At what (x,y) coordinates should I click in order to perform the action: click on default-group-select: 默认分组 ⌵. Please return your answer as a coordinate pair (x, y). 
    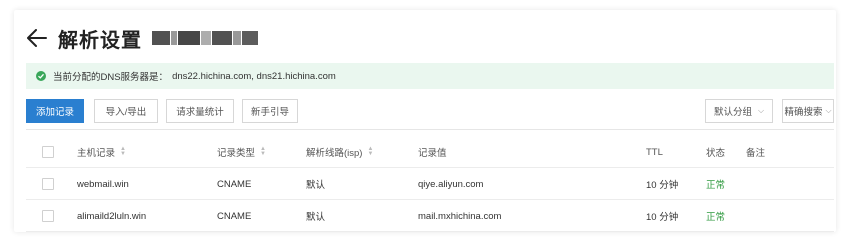
    Looking at the image, I should click on (739, 111).